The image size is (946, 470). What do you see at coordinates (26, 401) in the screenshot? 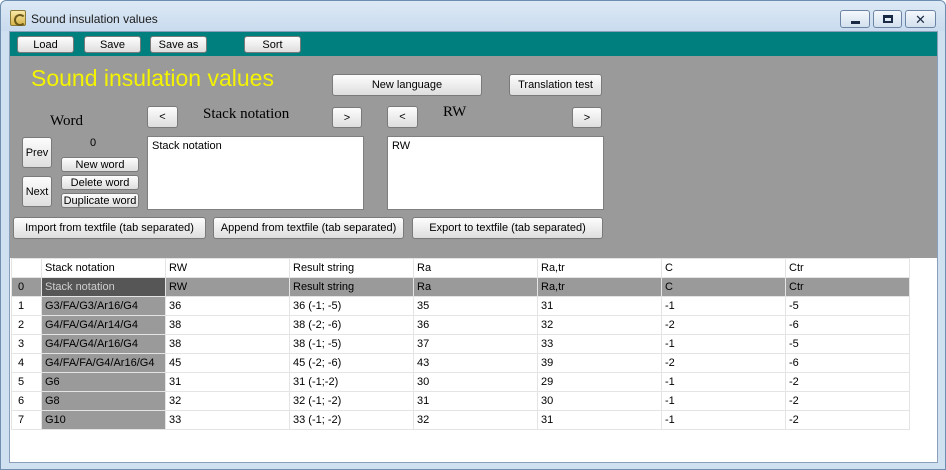
I see `row-number-cell: 6` at bounding box center [26, 401].